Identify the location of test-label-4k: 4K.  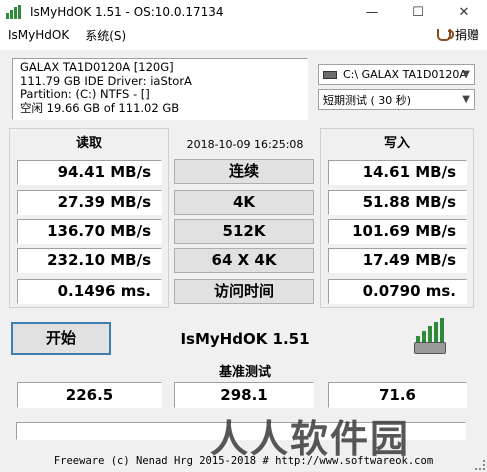
(244, 202).